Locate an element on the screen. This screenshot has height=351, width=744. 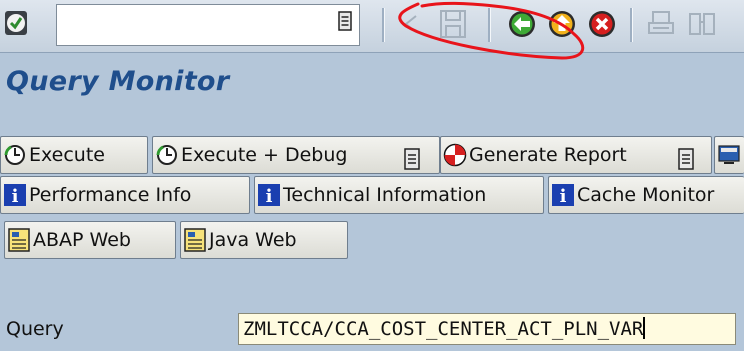
execute-button: Execute is located at coordinates (74, 155).